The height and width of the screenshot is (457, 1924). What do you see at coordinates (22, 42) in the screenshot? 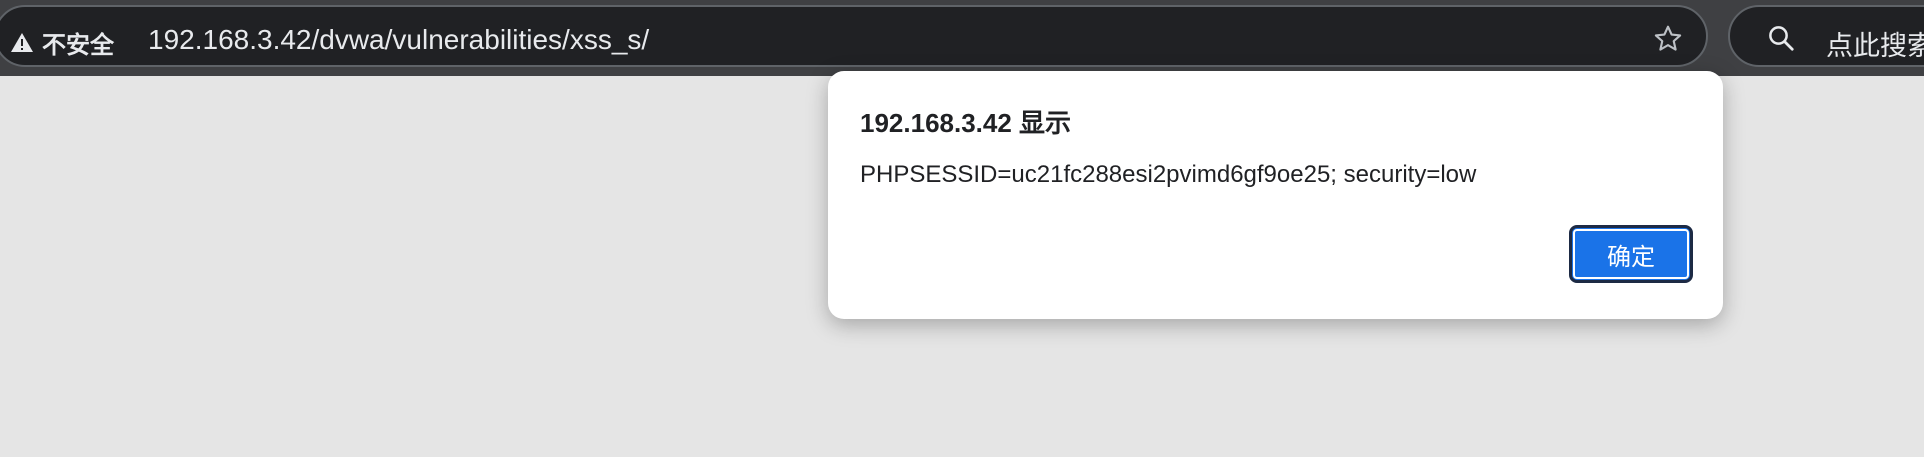
I see `warning-icon` at bounding box center [22, 42].